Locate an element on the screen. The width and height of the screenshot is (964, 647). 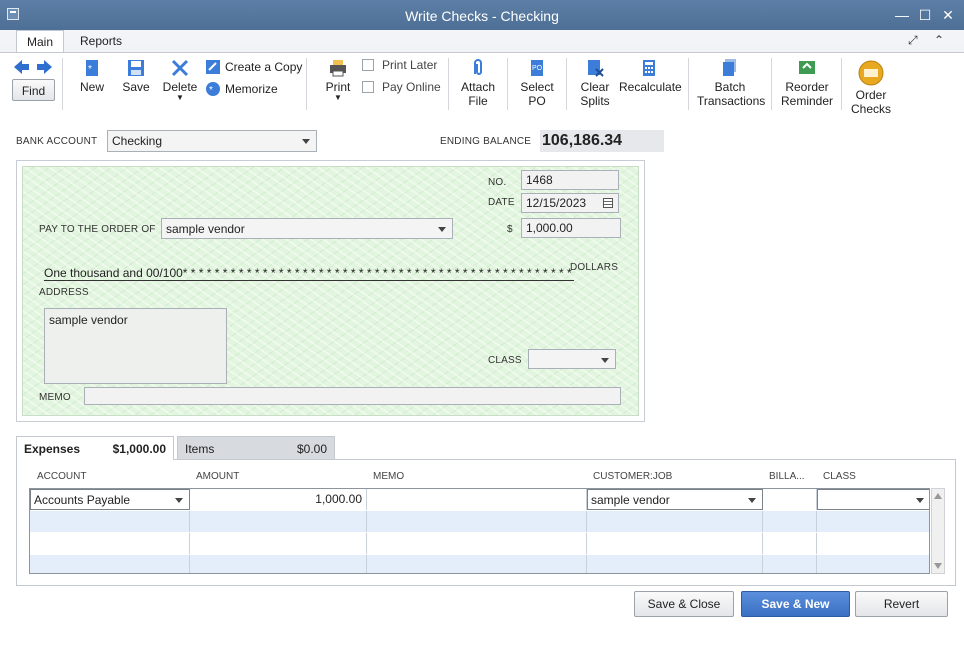
address-textarea: sample vendor is located at coordinates (135, 346).